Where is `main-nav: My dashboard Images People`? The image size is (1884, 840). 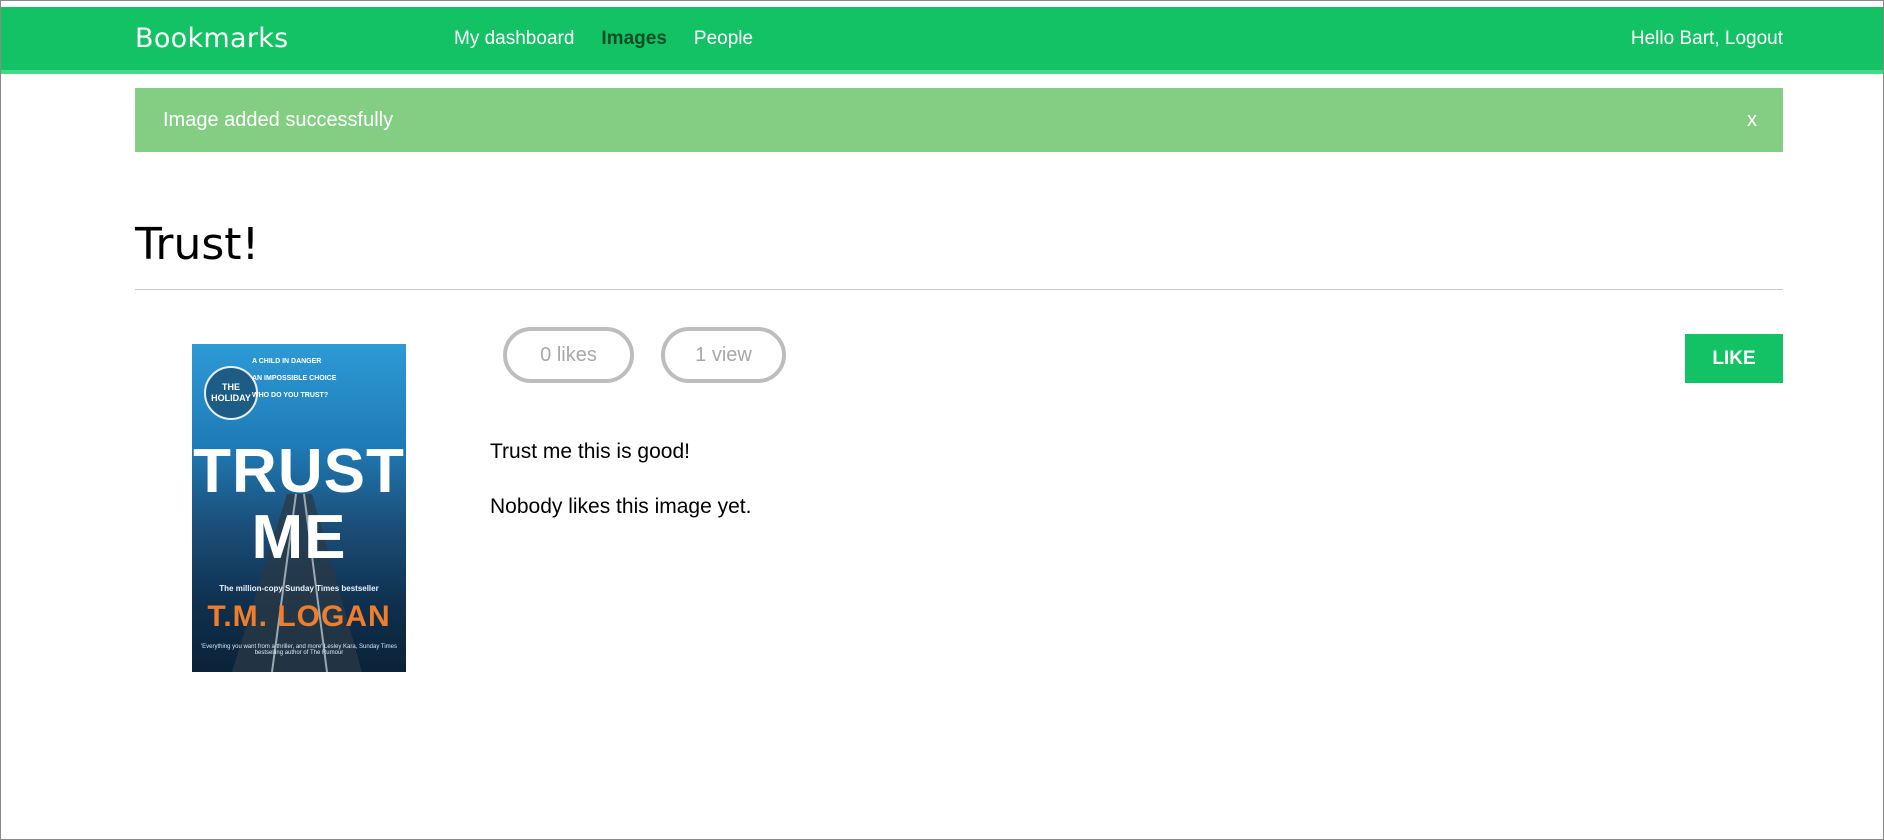
main-nav: My dashboard Images People is located at coordinates (603, 39).